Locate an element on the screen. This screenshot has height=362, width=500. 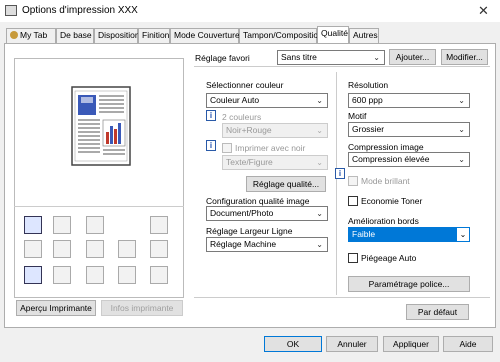
print-black-label: Imprimer avec noir is located at coordinates (270, 148).